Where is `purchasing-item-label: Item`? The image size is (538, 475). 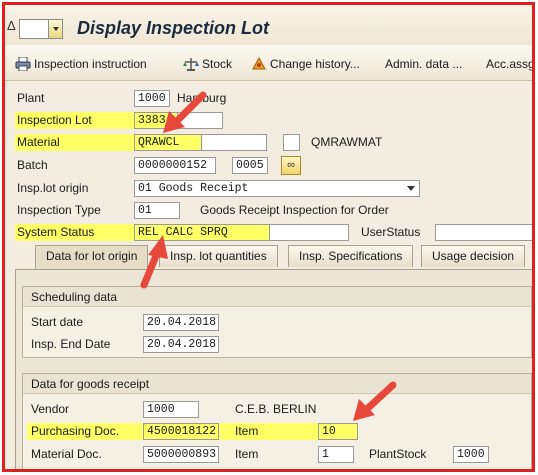
purchasing-item-label: Item is located at coordinates (247, 431).